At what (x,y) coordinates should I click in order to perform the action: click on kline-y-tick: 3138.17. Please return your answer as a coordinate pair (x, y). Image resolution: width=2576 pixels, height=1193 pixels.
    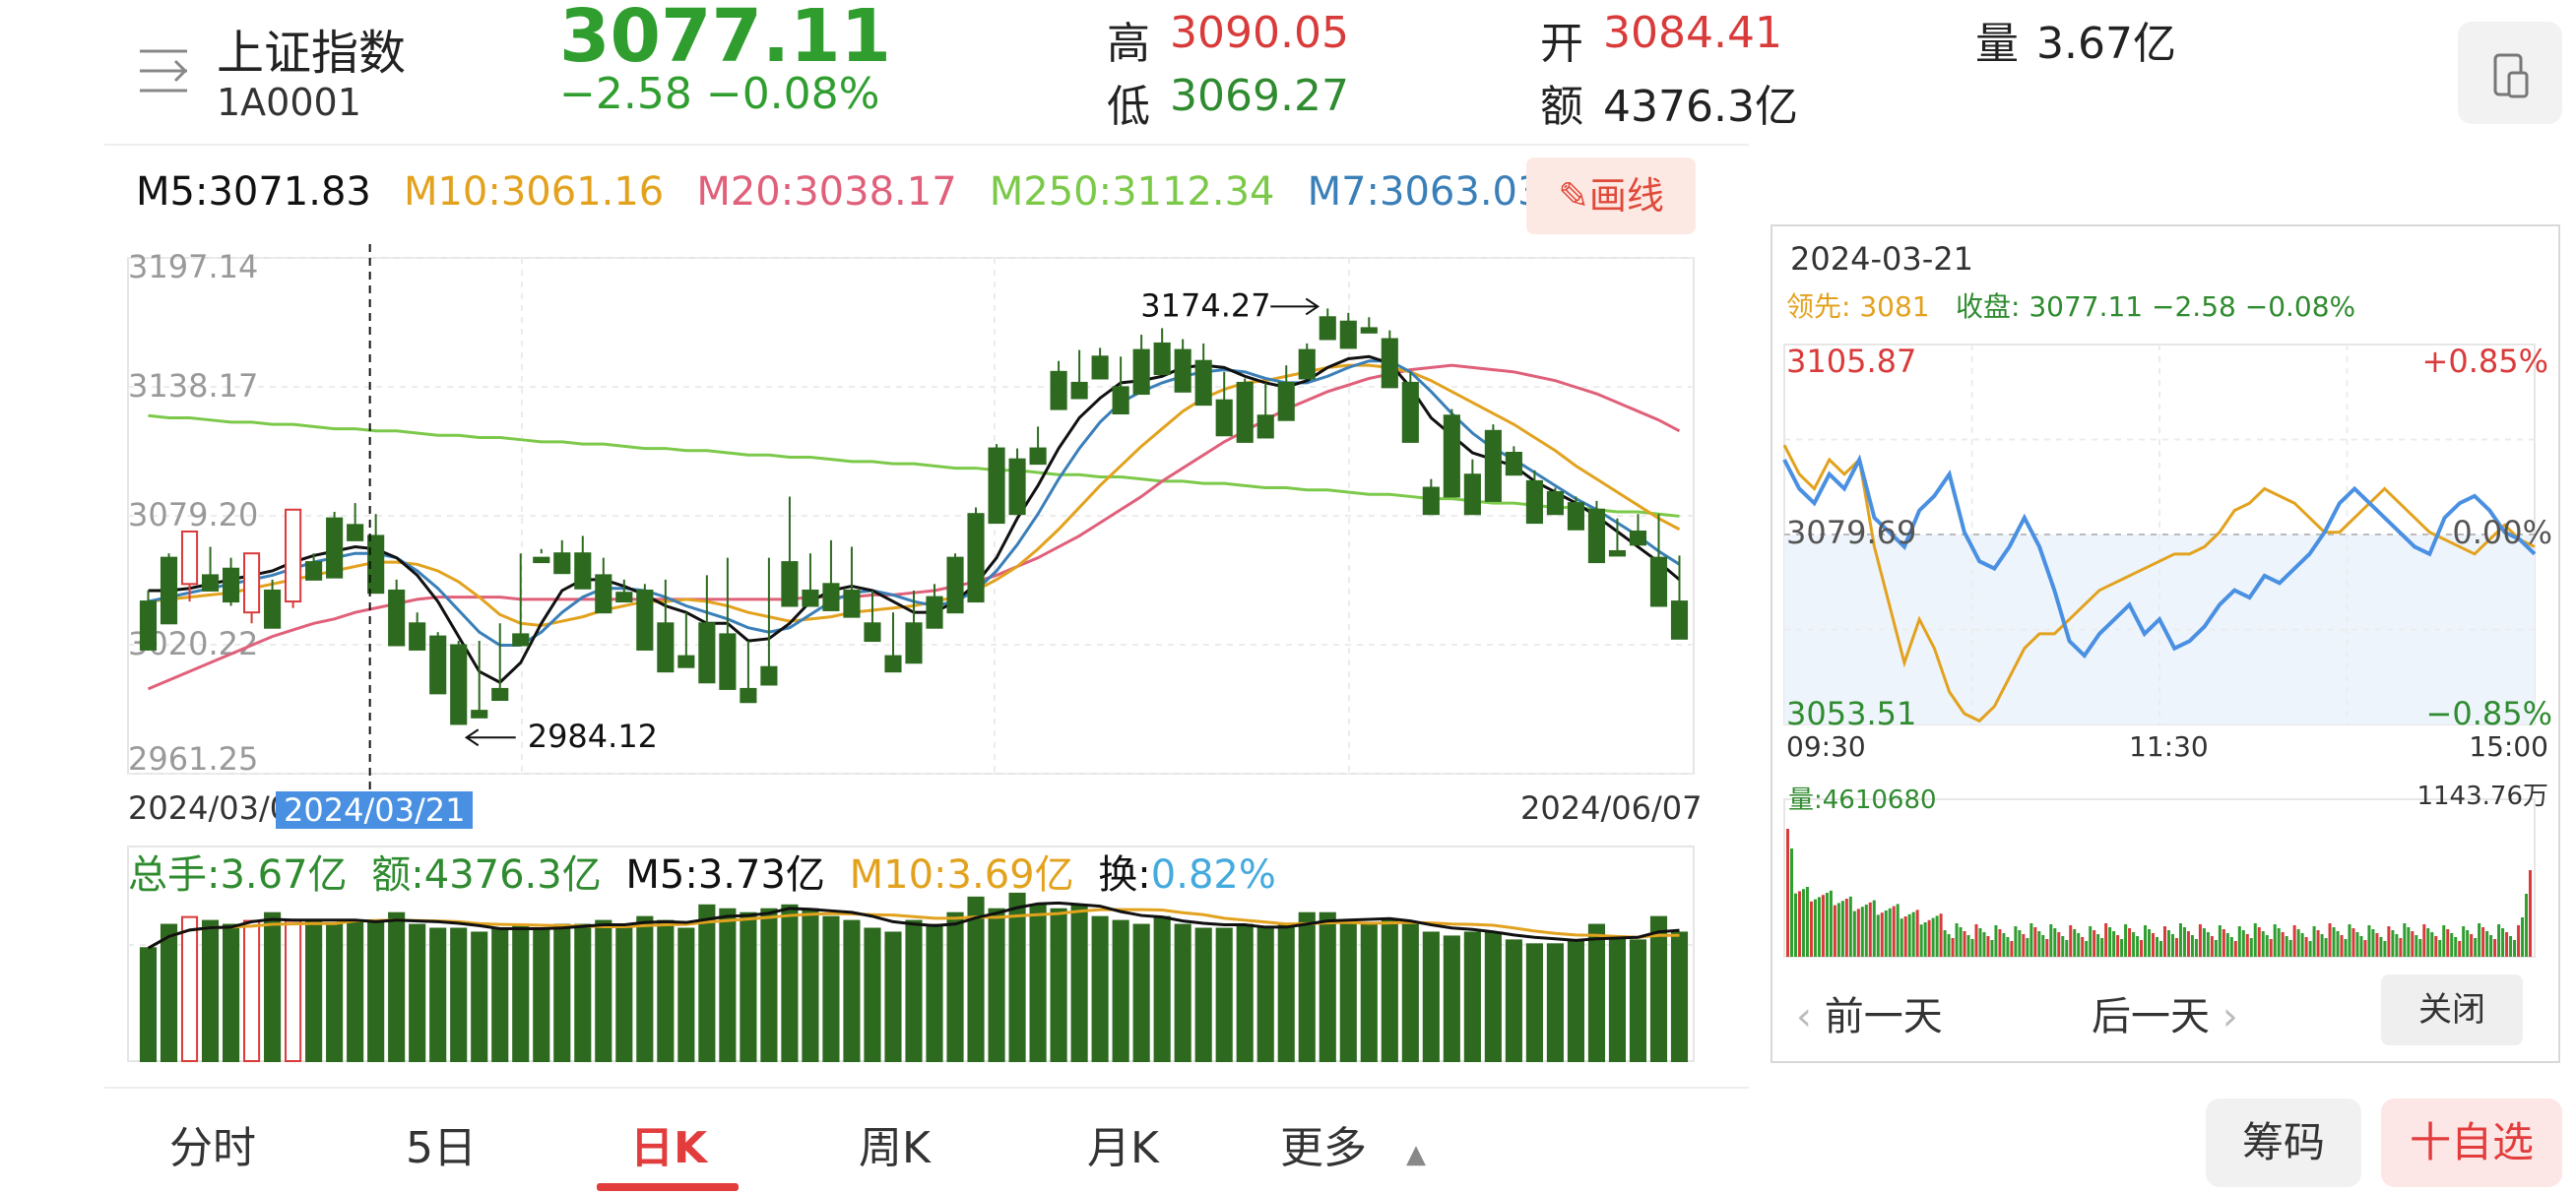
    Looking at the image, I should click on (193, 386).